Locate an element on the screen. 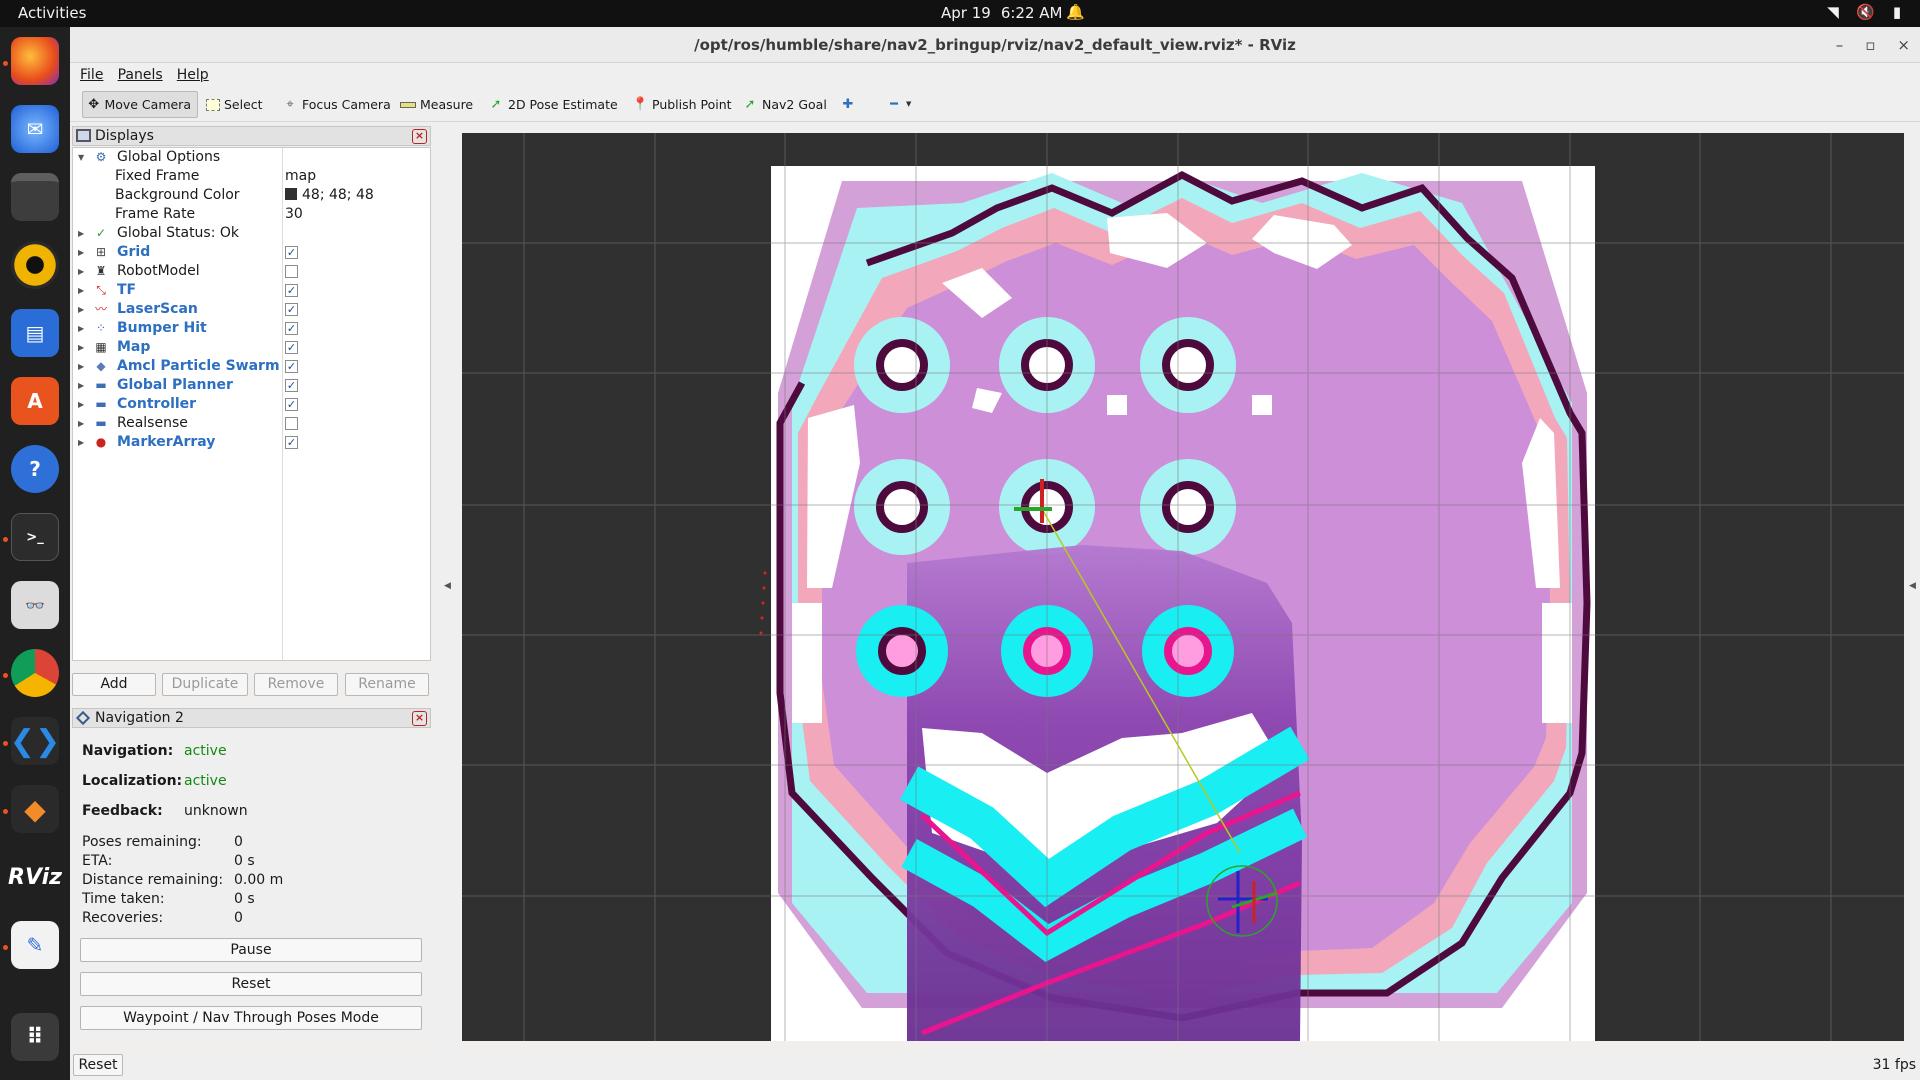  text-editor-icon: ✎ is located at coordinates (35, 945).